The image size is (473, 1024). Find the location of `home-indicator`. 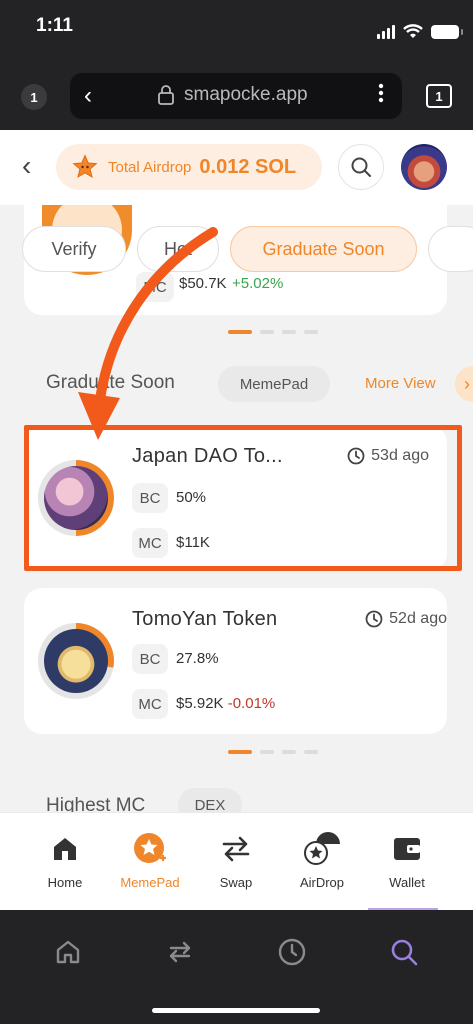

home-indicator is located at coordinates (236, 1010).